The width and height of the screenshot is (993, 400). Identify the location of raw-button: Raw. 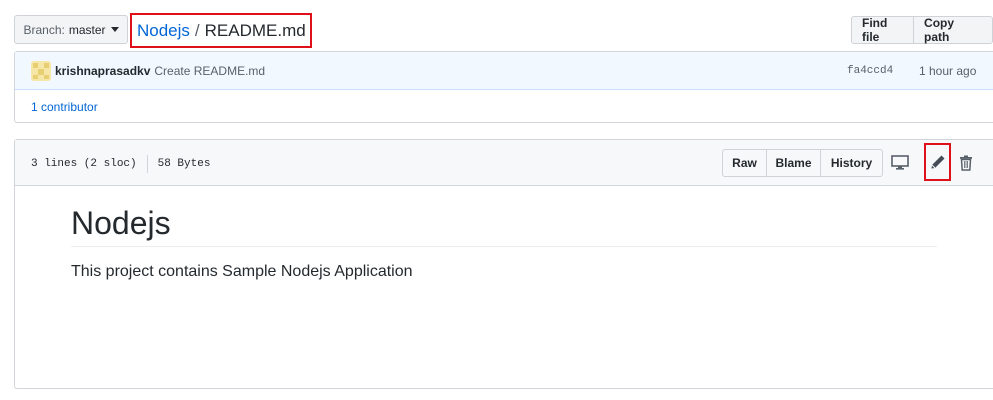
(744, 163).